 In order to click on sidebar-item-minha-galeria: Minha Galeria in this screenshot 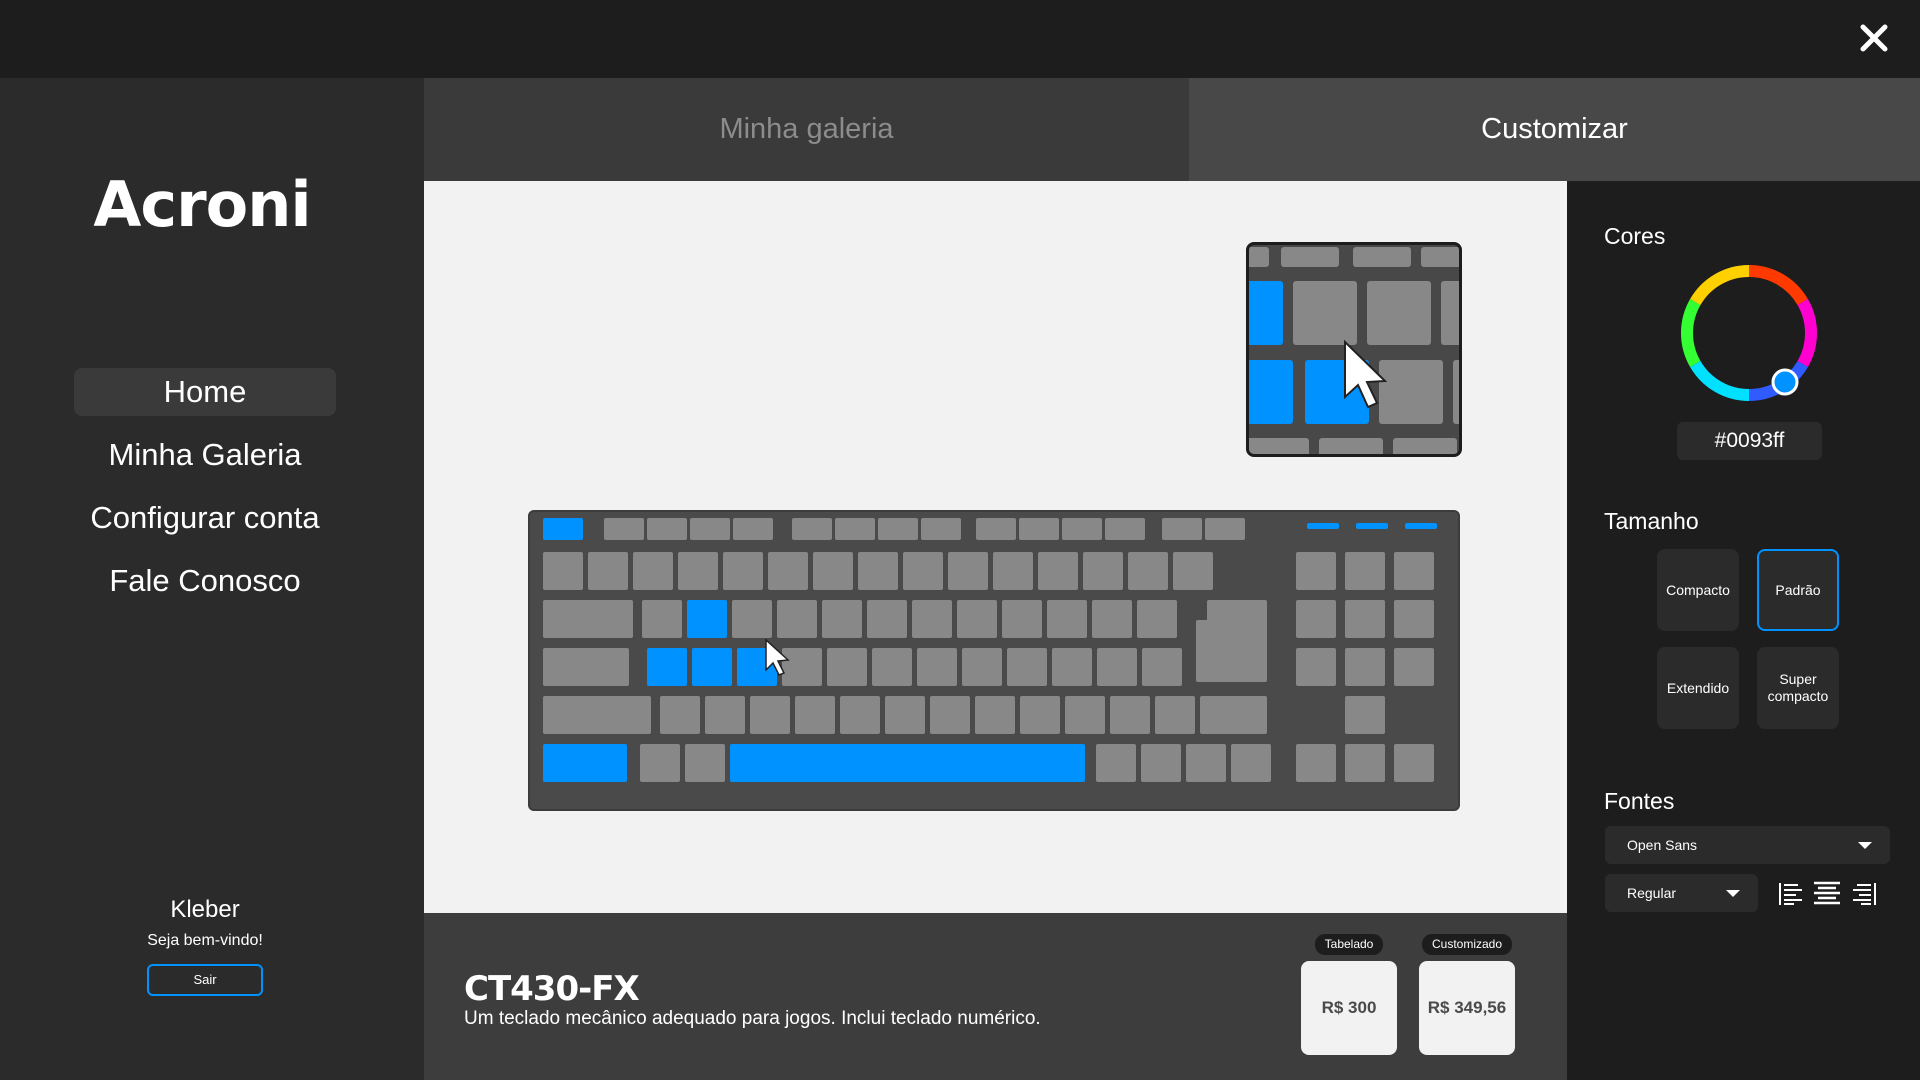, I will do `click(205, 455)`.